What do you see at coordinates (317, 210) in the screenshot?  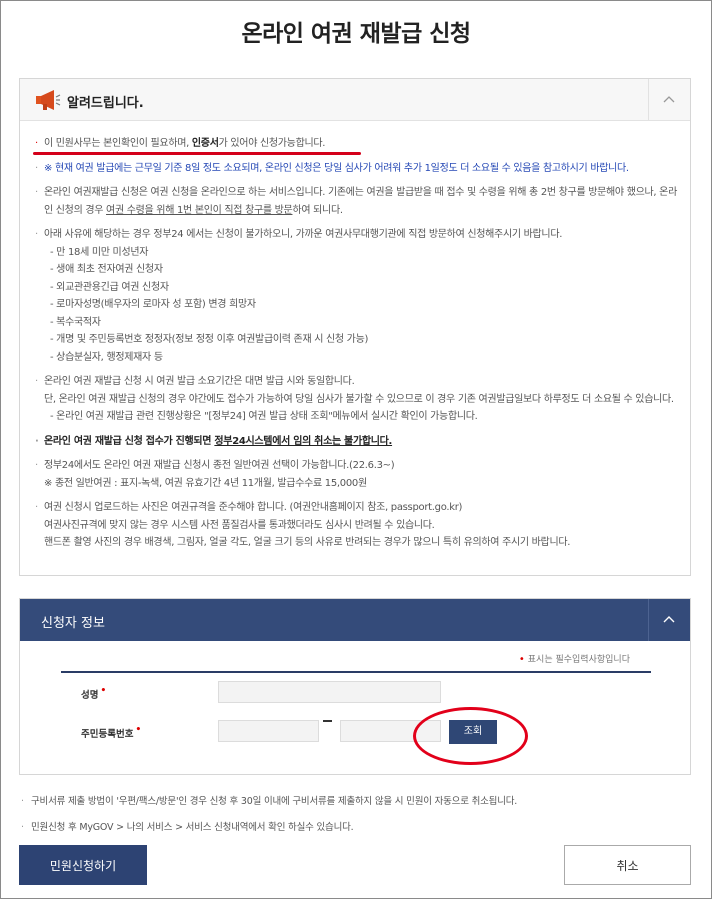 I see `notice-text: 하여 되니다.` at bounding box center [317, 210].